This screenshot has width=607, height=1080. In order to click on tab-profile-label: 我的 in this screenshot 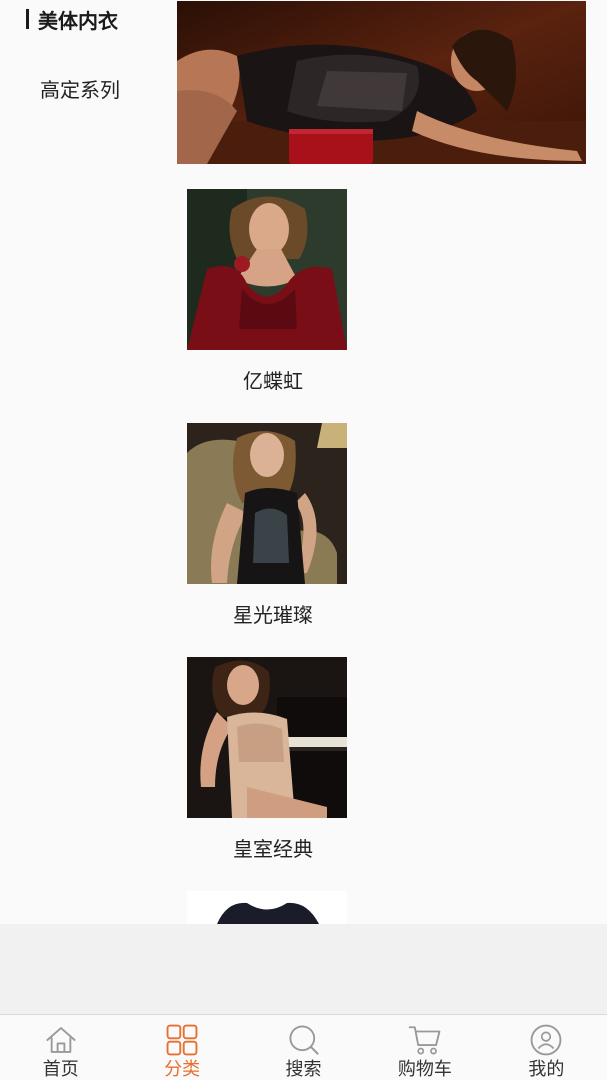, I will do `click(546, 1069)`.